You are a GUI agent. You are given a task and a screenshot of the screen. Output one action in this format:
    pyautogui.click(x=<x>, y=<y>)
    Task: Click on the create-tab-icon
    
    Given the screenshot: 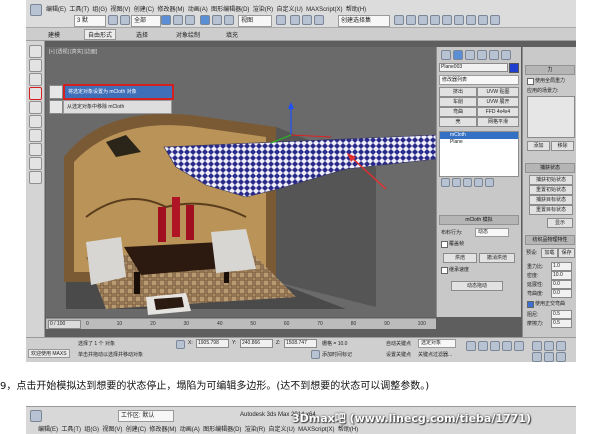 What is the action you would take?
    pyautogui.click(x=446, y=55)
    